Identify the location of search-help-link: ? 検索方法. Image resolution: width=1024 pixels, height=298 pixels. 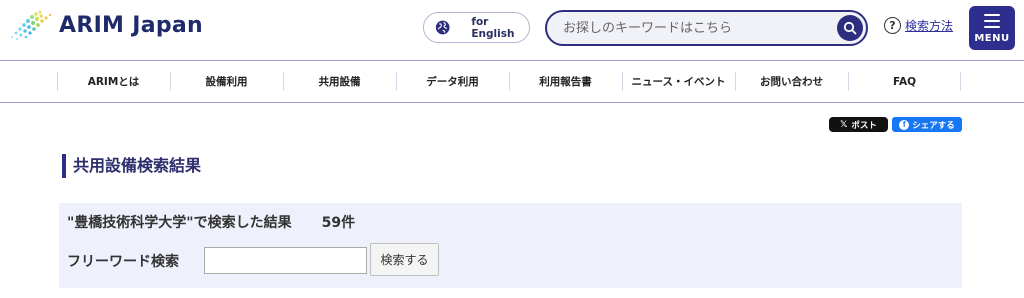
(918, 25).